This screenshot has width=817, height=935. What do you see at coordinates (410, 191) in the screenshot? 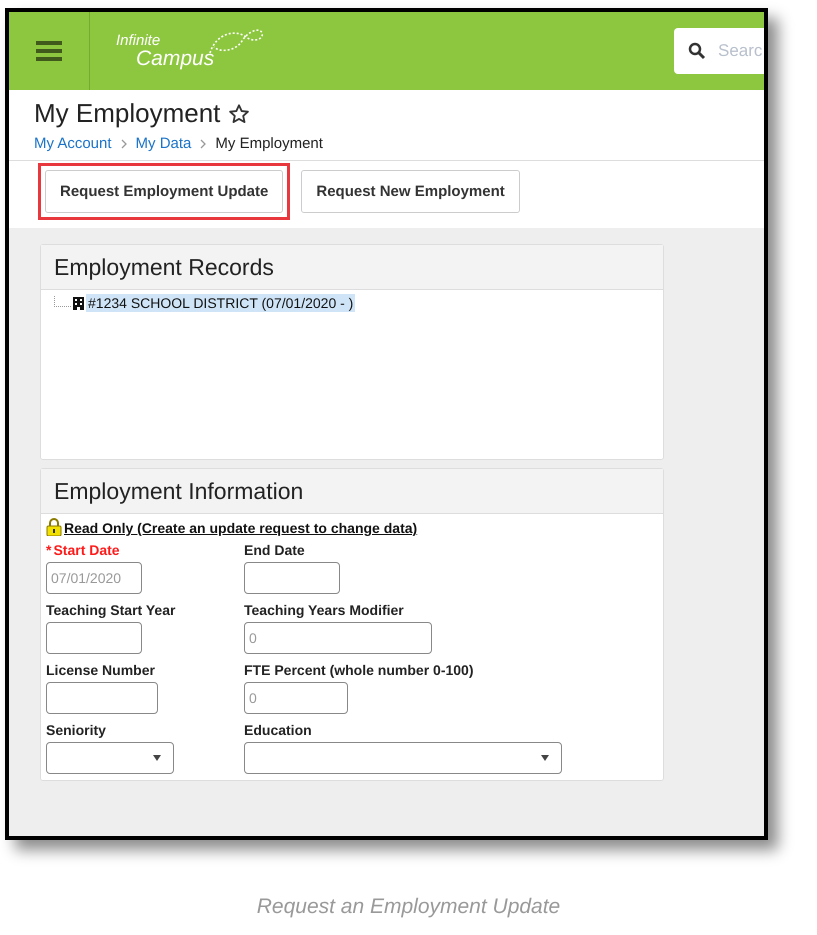
I see `request-button: Request New Employment` at bounding box center [410, 191].